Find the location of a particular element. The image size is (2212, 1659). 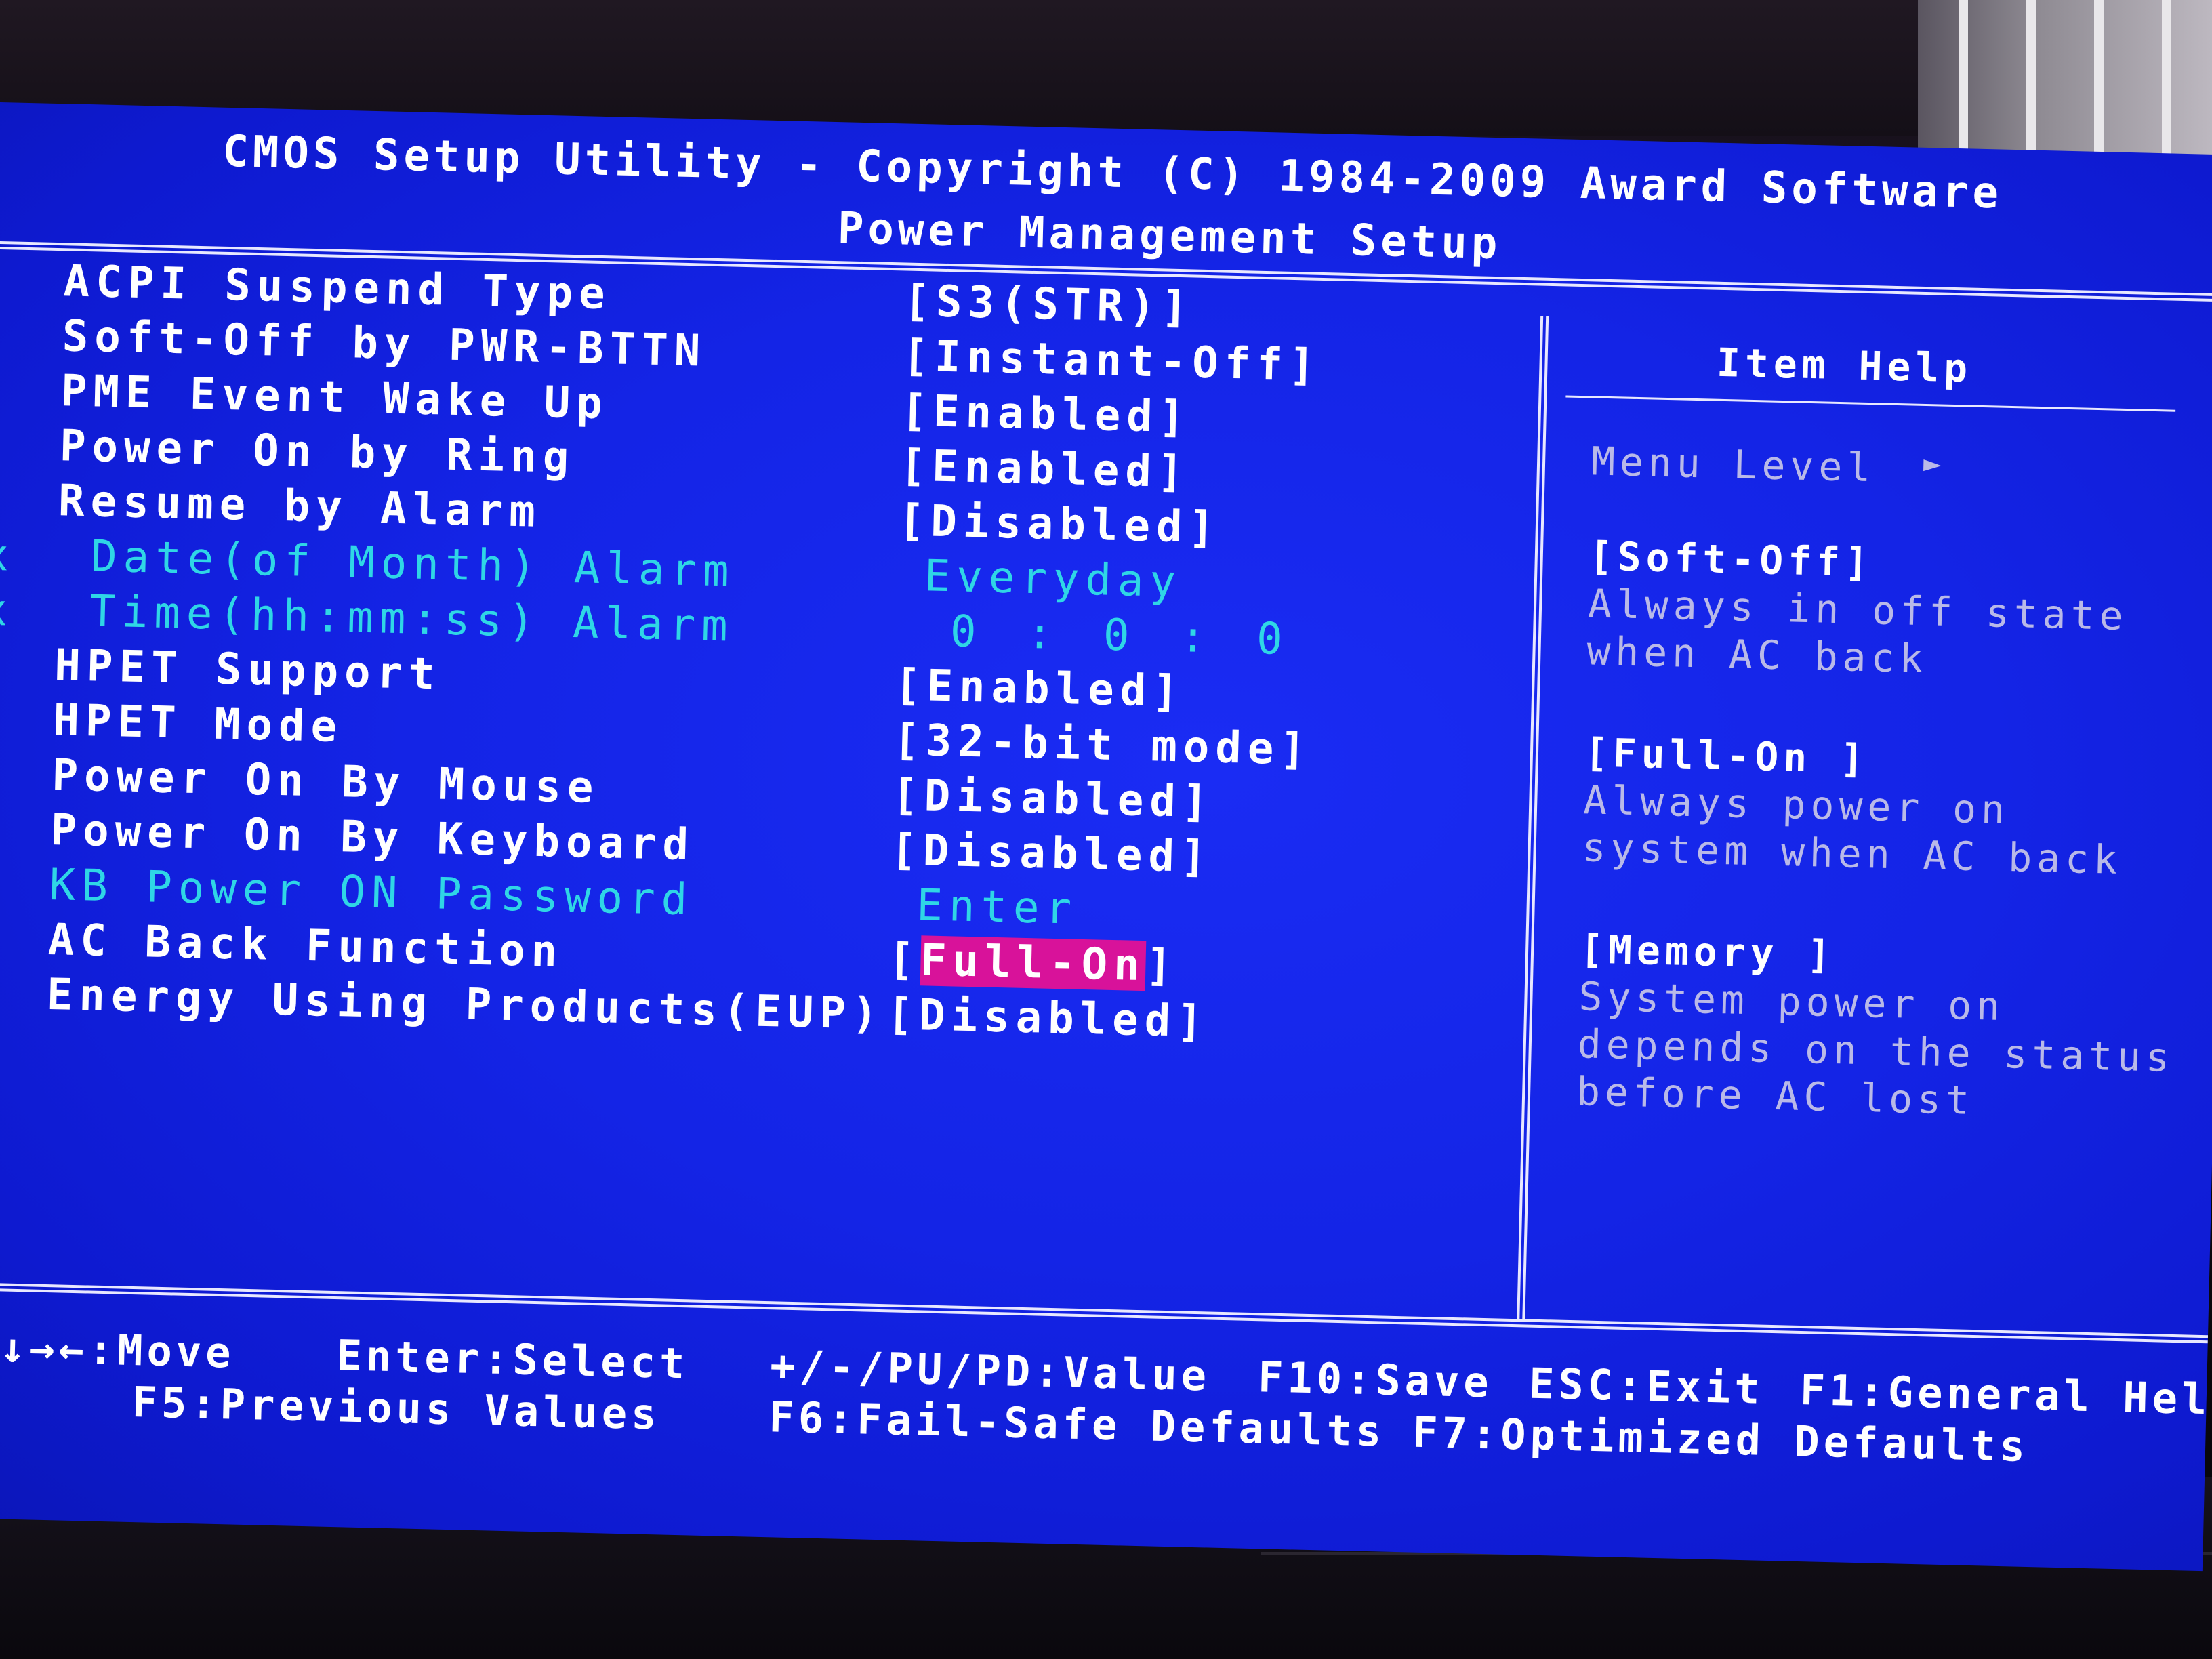

key-move: ↑↓→←:Move is located at coordinates (118, 1350).